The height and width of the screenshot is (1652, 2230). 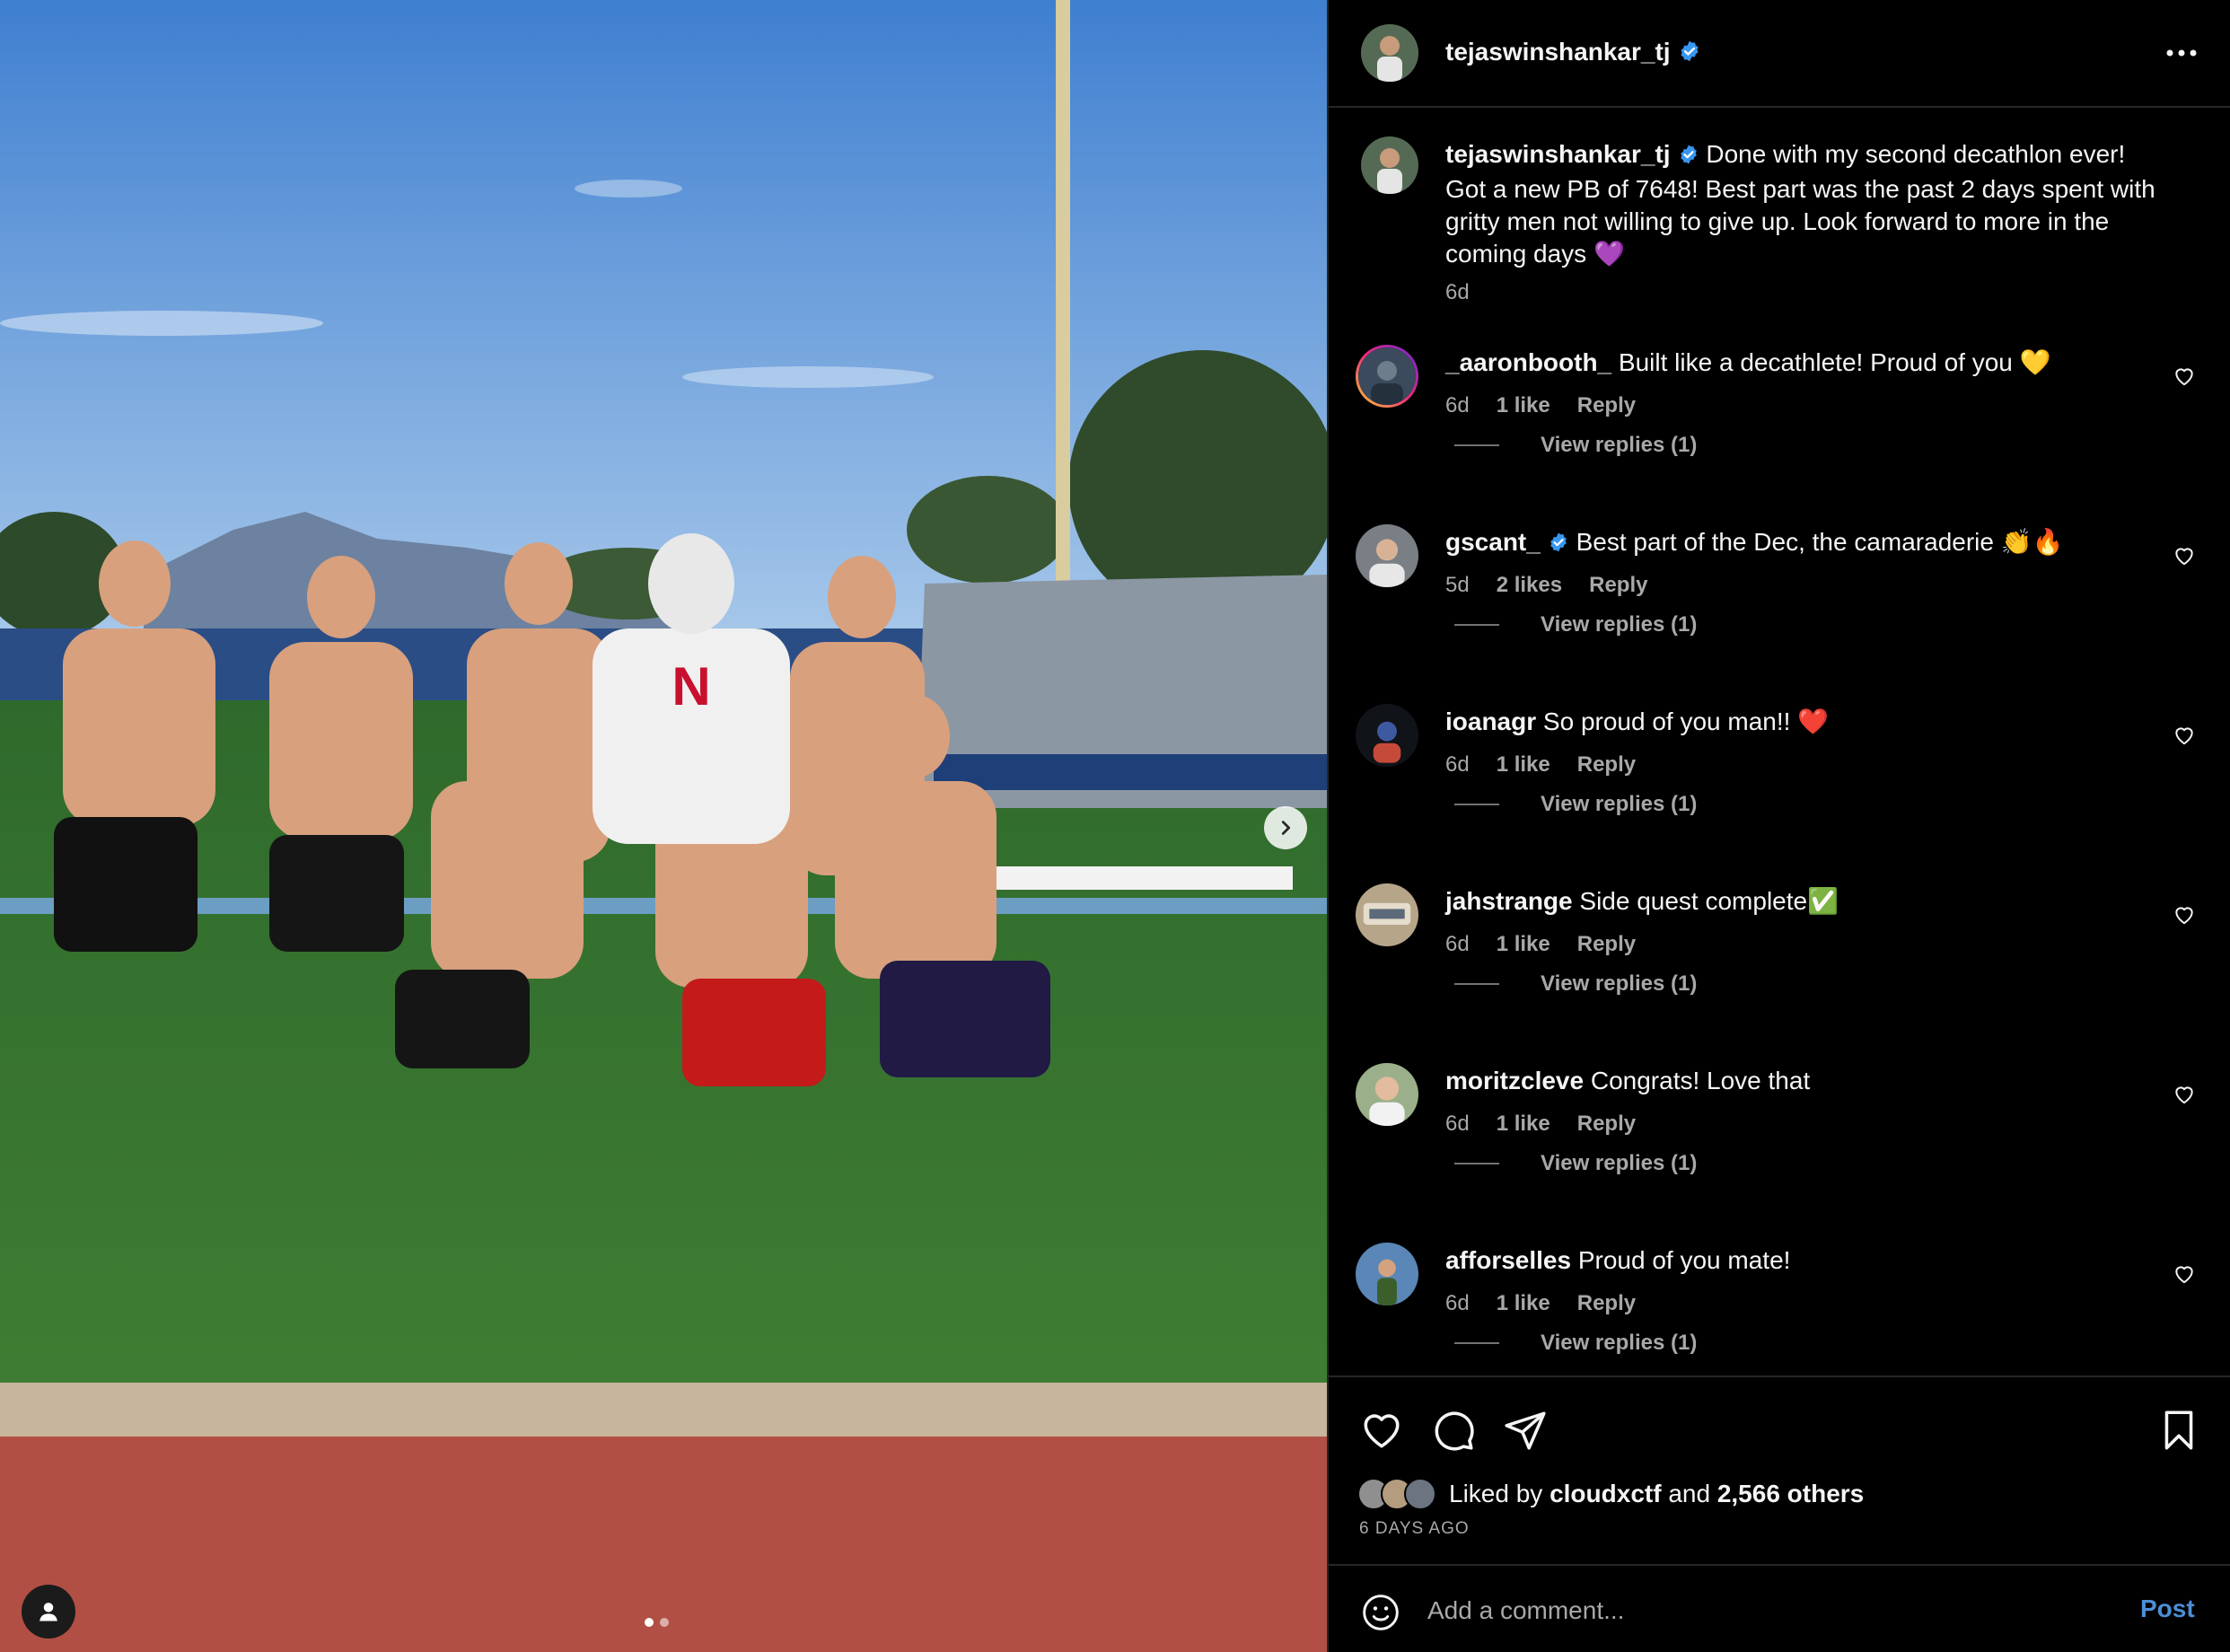 I want to click on more-options-button, so click(x=2181, y=53).